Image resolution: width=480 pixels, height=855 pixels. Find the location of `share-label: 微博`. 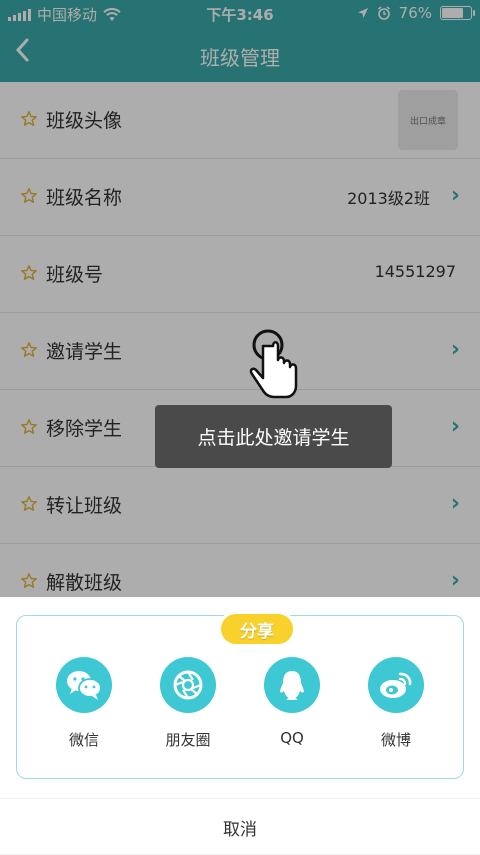

share-label: 微博 is located at coordinates (395, 740).